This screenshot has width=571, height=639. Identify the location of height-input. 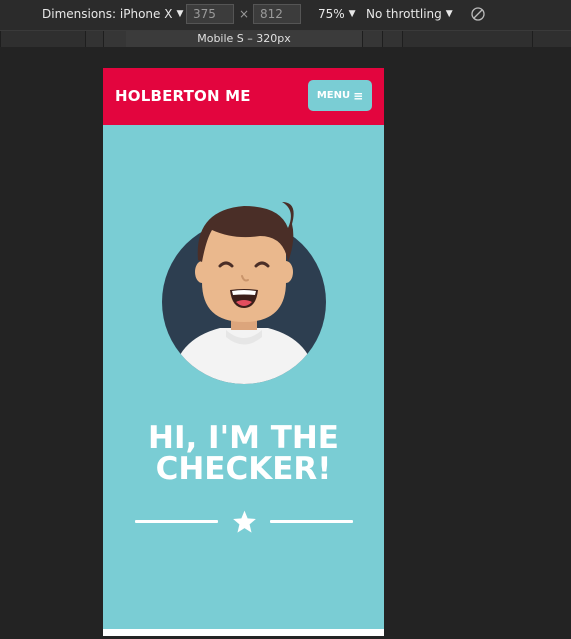
(277, 14).